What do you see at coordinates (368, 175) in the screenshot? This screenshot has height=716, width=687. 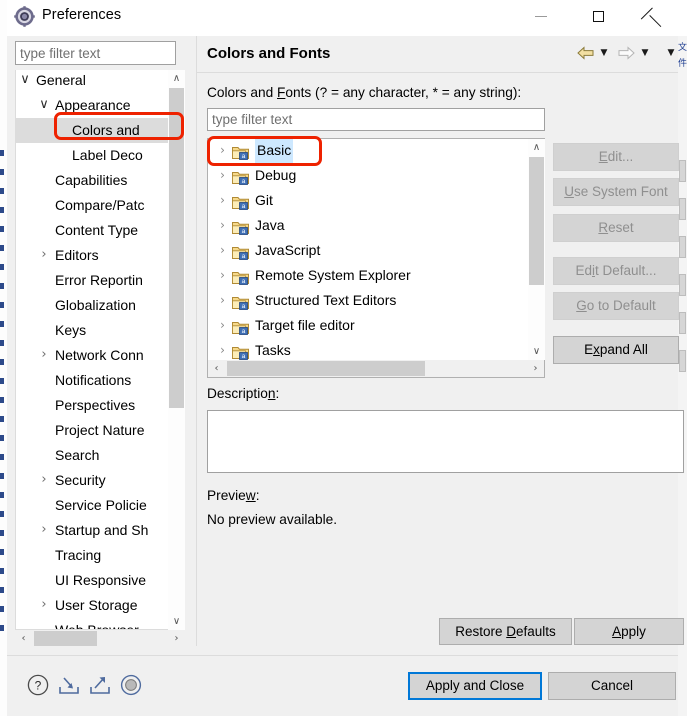 I see `colors-fonts-item-debug: › a Debug` at bounding box center [368, 175].